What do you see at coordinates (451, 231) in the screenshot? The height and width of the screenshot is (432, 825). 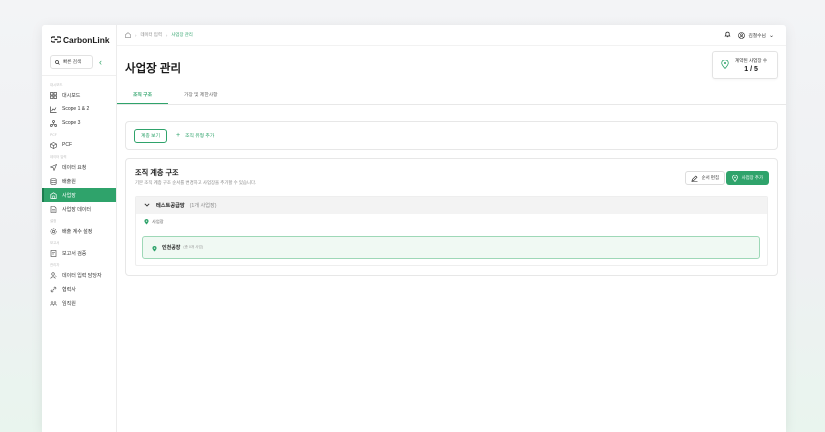 I see `supply-chain-group: 테스트공급망 (1개 사업장) 사업장 인천공장 (총 0개 사업)` at bounding box center [451, 231].